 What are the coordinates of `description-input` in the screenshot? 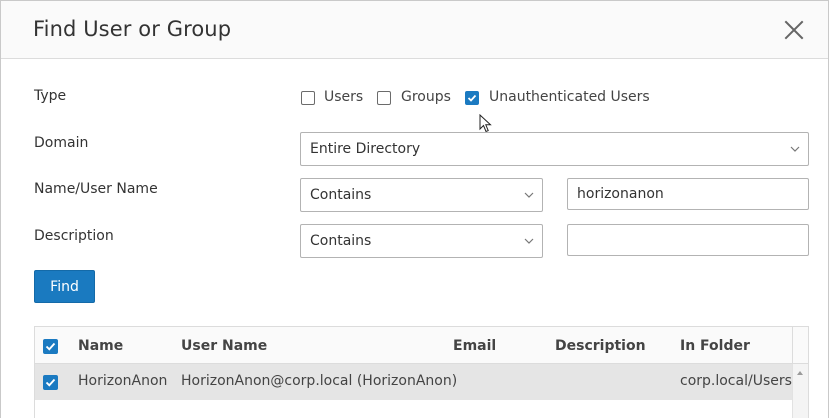 It's located at (688, 240).